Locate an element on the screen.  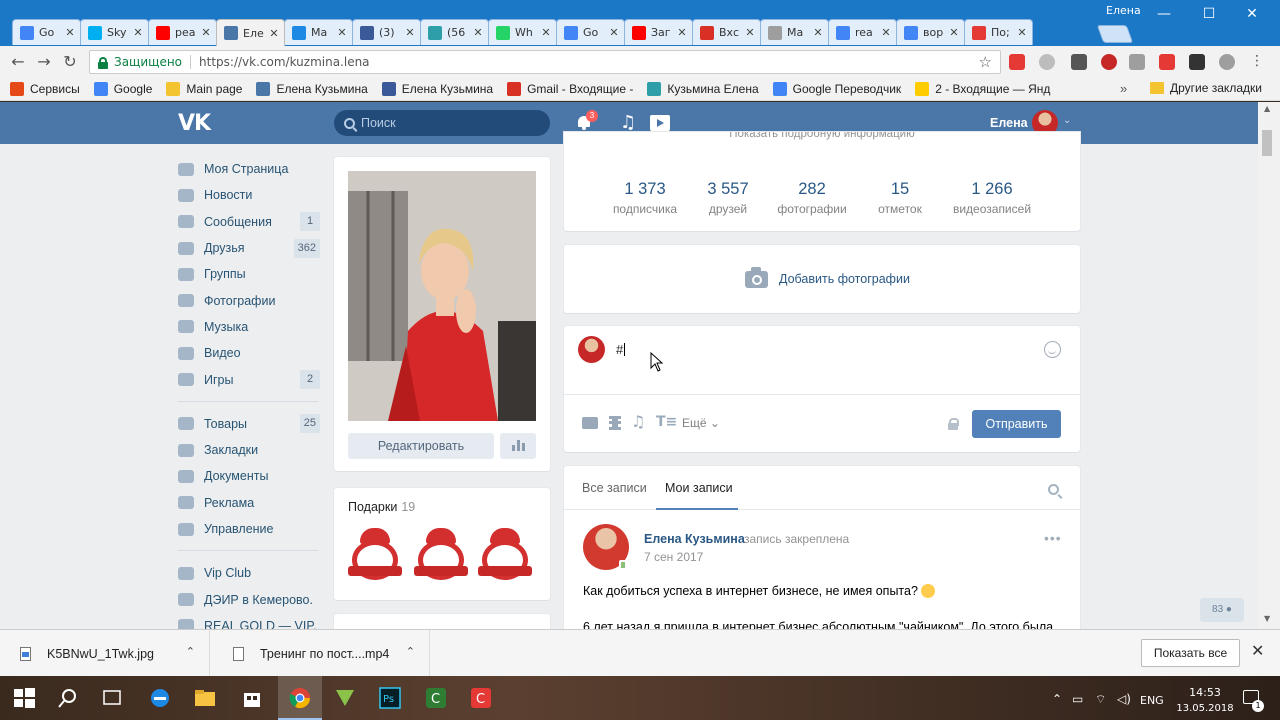
browser-tab: rea ✕ is located at coordinates (862, 32).